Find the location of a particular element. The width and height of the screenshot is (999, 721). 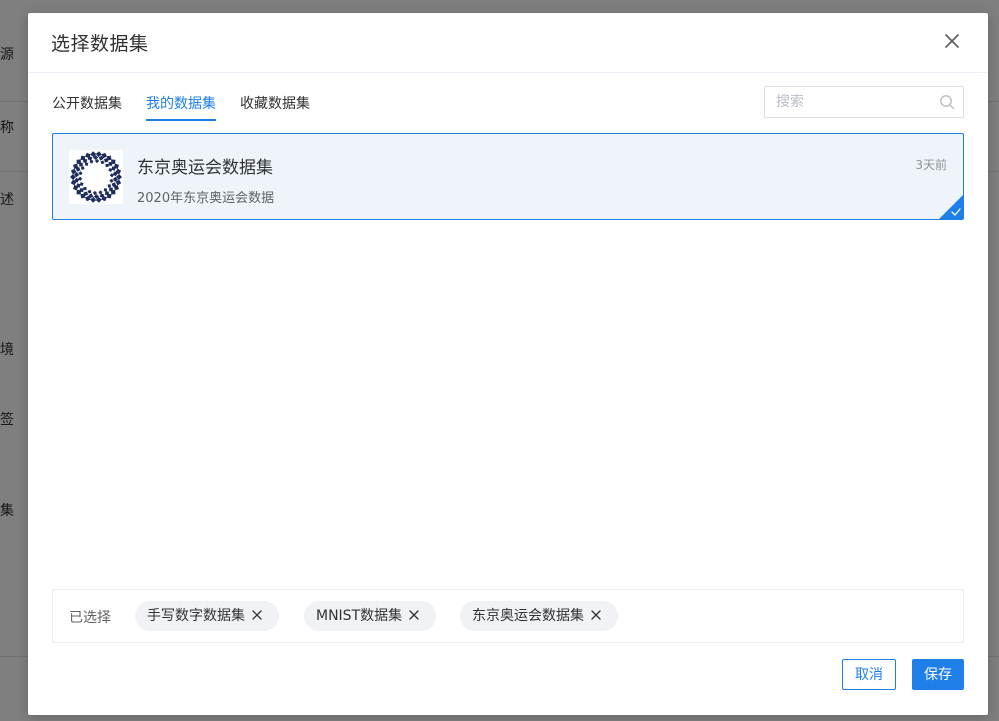

search-box is located at coordinates (864, 102).